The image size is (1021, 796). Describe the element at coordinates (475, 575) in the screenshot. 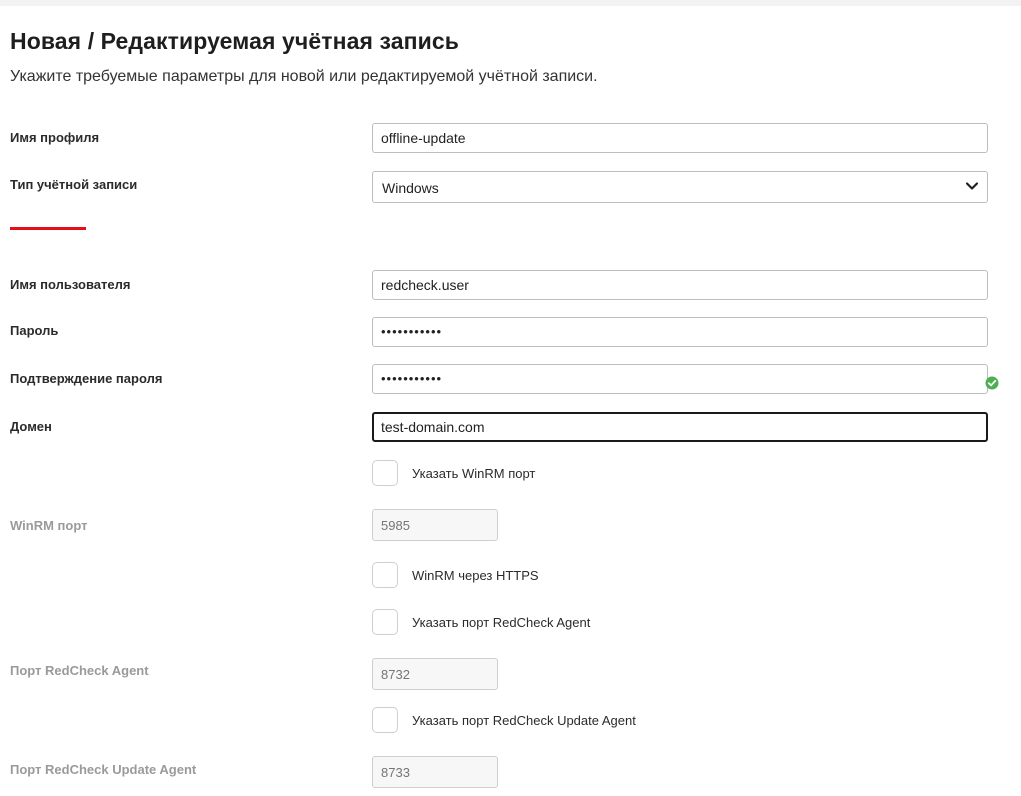

I see `winrm-https-label: WinRM через HTTPS` at that location.